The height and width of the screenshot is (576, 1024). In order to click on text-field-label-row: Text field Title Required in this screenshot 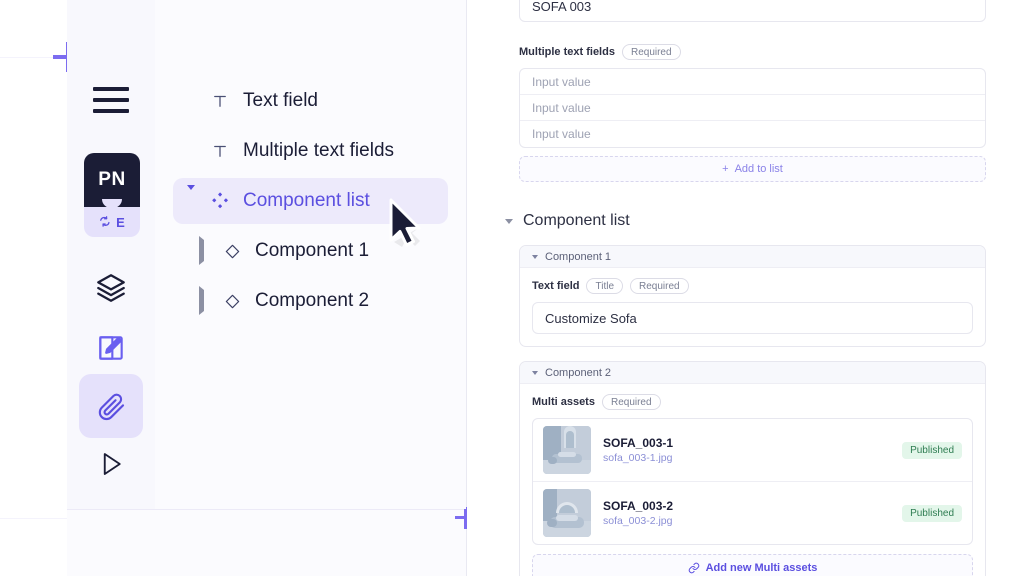, I will do `click(752, 286)`.